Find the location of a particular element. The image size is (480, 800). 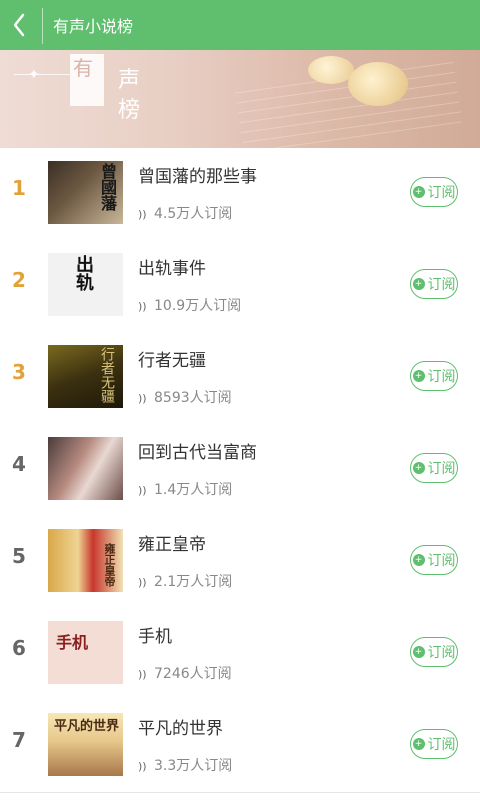

list-item: 5 雍正皇帝 雍正皇帝)) 2.1万人订阅 + 订阅 is located at coordinates (240, 562).